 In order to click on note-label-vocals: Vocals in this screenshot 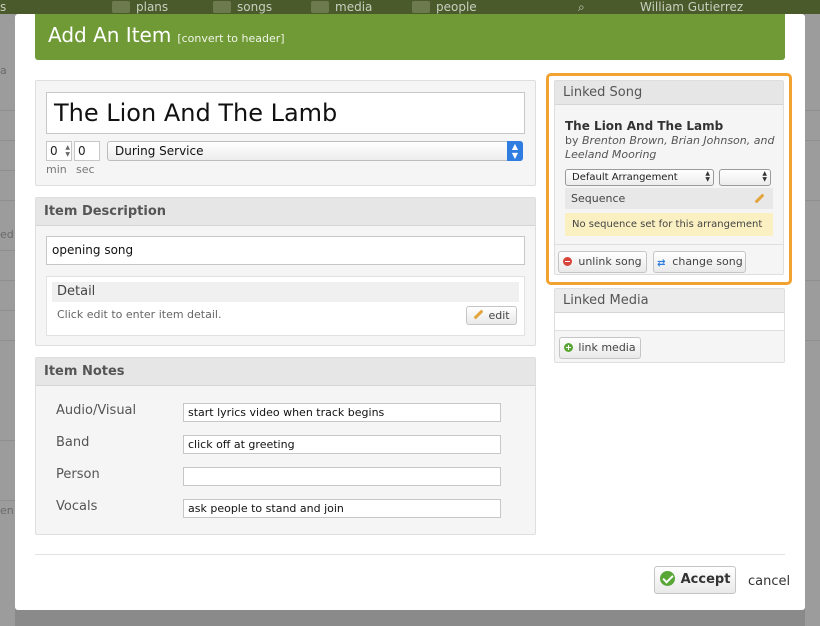, I will do `click(77, 506)`.